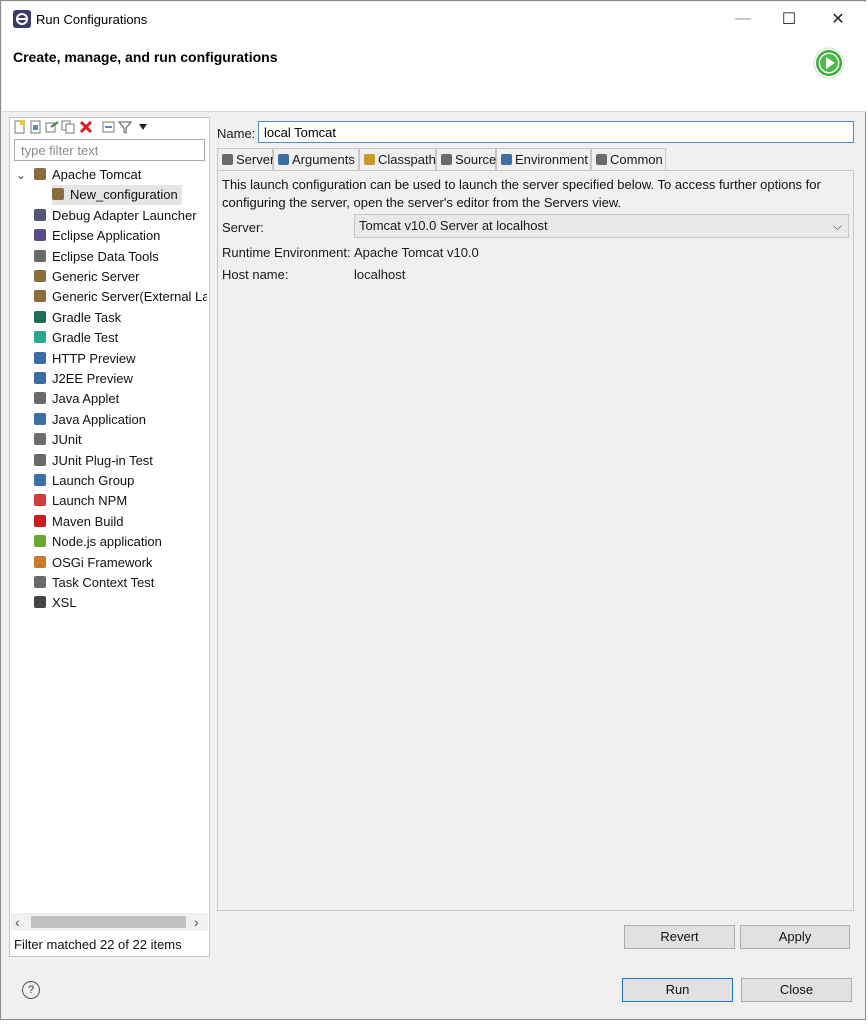 The height and width of the screenshot is (1024, 868). What do you see at coordinates (243, 227) in the screenshot?
I see `server-label: Server:` at bounding box center [243, 227].